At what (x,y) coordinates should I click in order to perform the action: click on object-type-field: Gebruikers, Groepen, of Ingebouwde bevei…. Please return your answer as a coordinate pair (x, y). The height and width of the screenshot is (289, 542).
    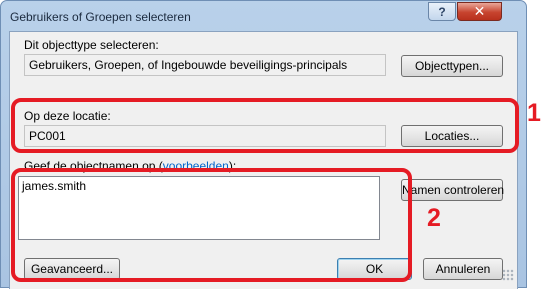
    Looking at the image, I should click on (205, 65).